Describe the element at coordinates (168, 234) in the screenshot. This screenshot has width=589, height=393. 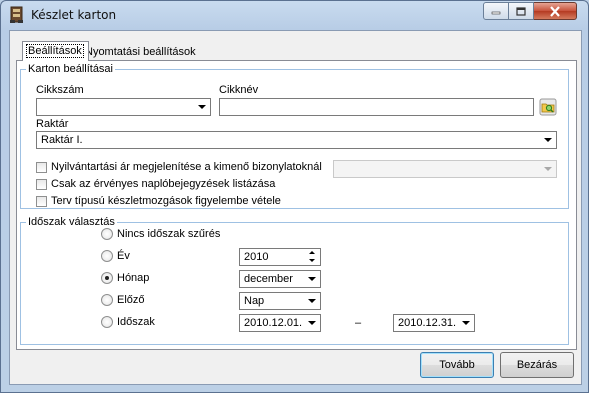
I see `radio-nincs-szures-label: Nincs időszak szűrés` at that location.